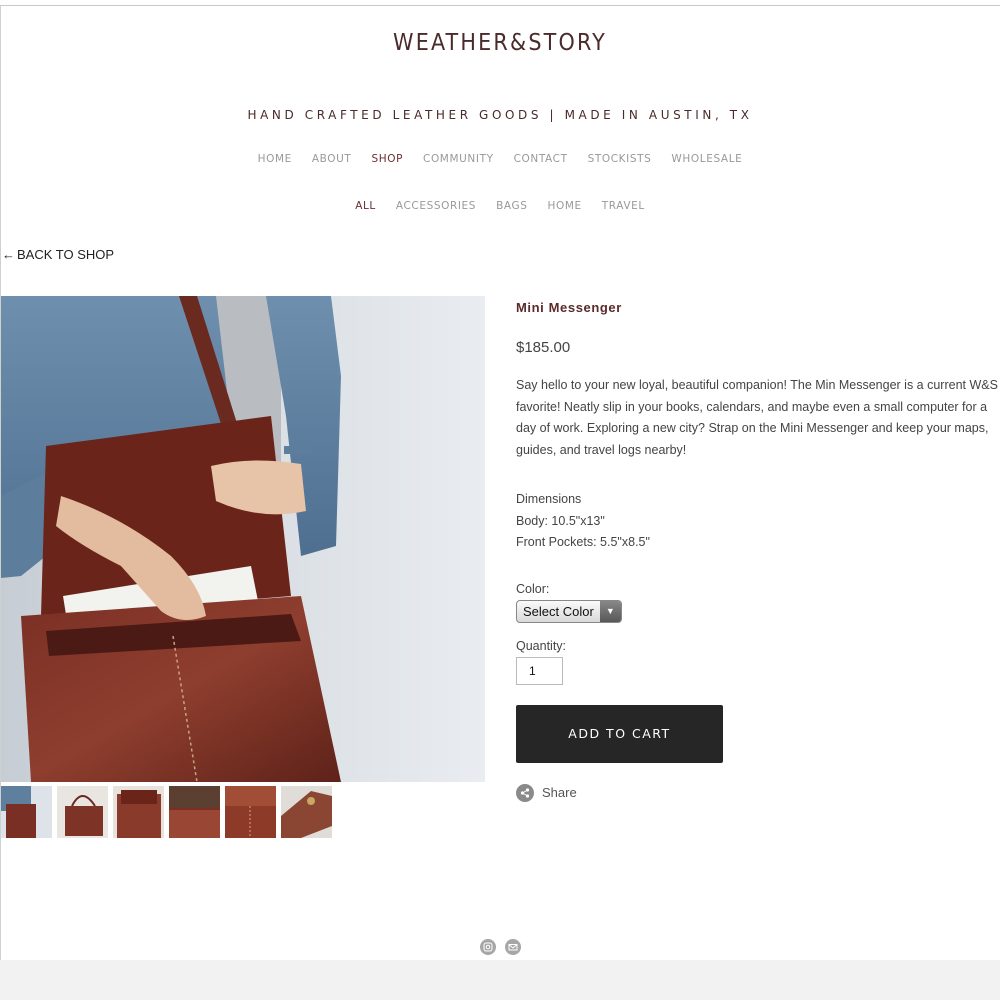 The width and height of the screenshot is (1000, 1000). I want to click on email-icon, so click(513, 947).